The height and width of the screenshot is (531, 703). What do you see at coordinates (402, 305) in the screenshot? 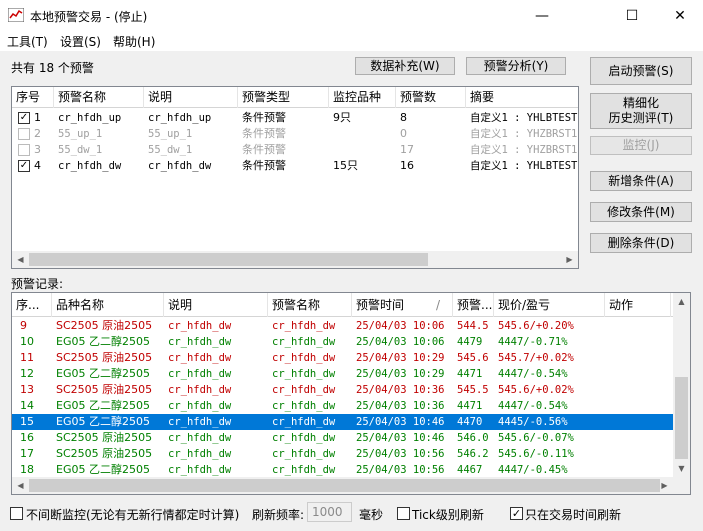
I see `col-header-time: 预警时间 /` at bounding box center [402, 305].